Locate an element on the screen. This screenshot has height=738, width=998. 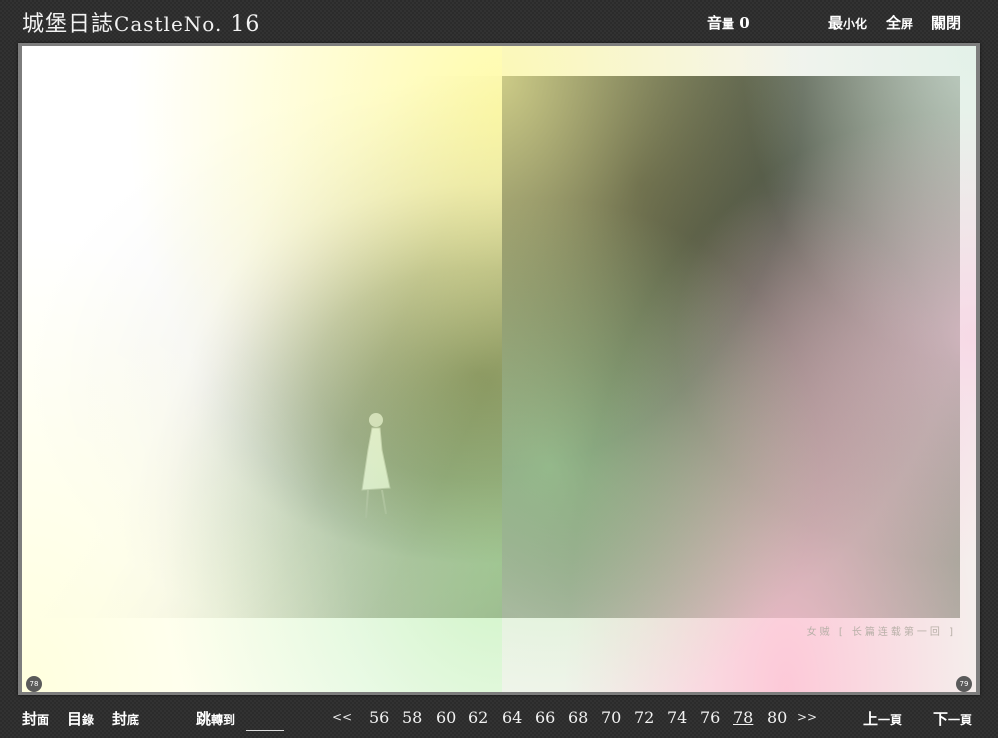
page-link: 64 is located at coordinates (512, 717).